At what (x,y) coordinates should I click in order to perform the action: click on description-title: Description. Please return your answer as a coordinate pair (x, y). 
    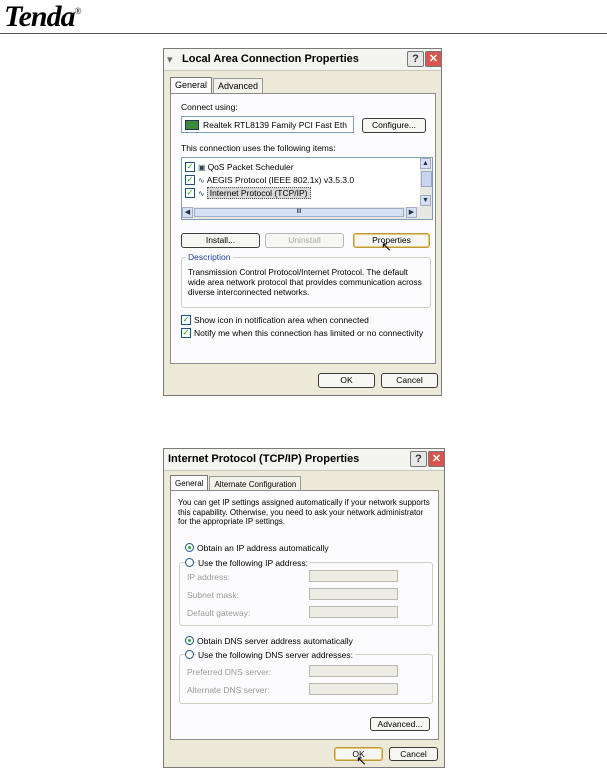
    Looking at the image, I should click on (209, 257).